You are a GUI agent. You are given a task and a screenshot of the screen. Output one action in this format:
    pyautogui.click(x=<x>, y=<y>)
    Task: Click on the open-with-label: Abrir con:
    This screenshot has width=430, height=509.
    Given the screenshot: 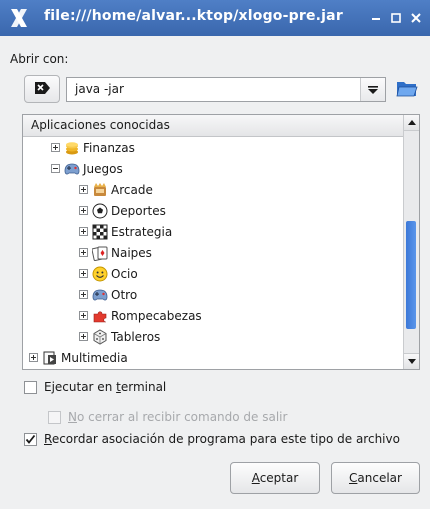 What is the action you would take?
    pyautogui.click(x=39, y=59)
    